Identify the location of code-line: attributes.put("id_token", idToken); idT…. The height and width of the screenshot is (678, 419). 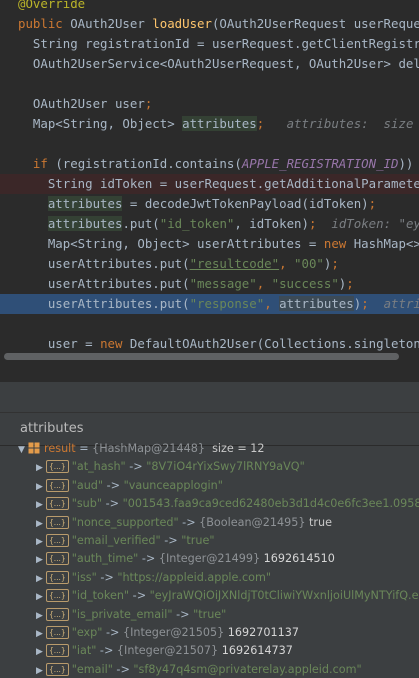
(218, 224).